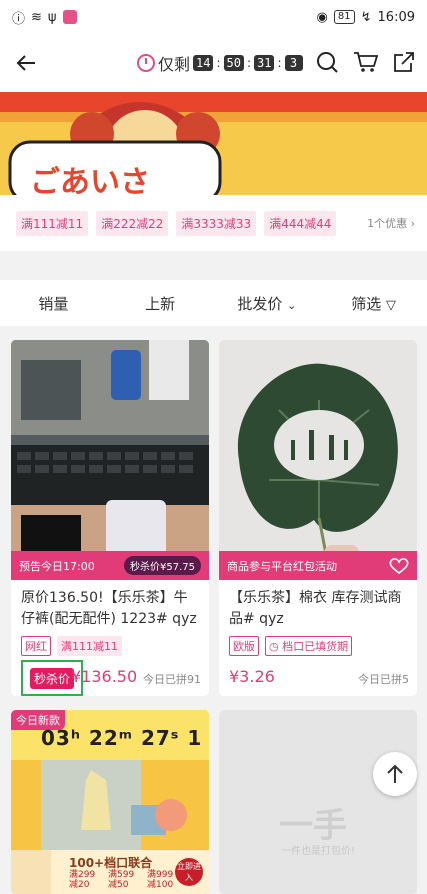 The width and height of the screenshot is (427, 894). Describe the element at coordinates (90, 180) in the screenshot. I see `svg-text: ごあいさ` at that location.